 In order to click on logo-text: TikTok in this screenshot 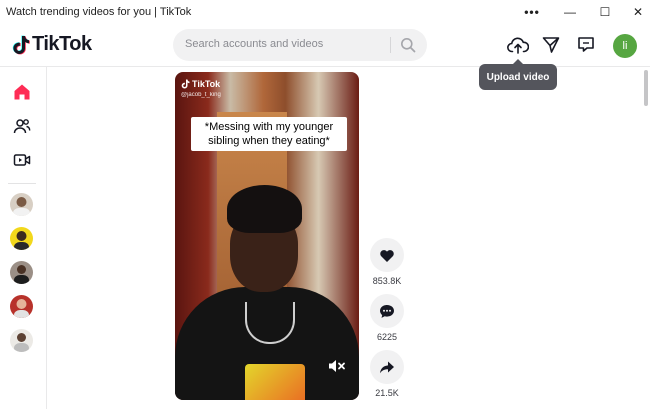, I will do `click(62, 44)`.